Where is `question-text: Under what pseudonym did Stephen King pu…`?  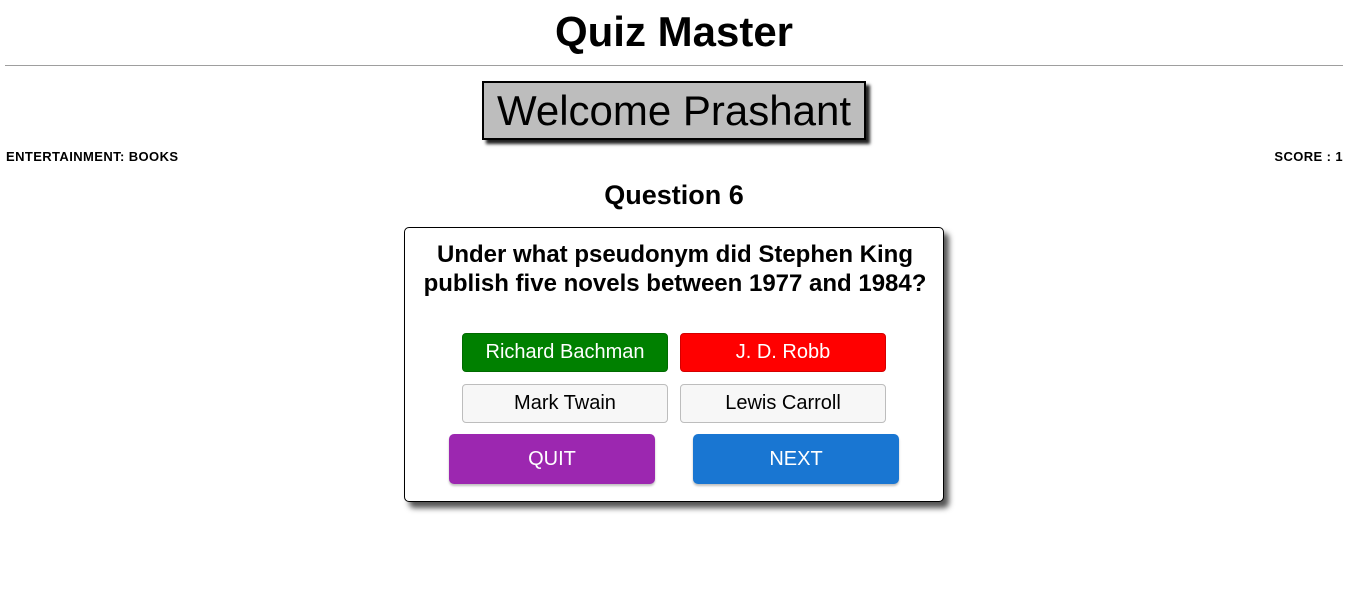
question-text: Under what pseudonym did Stephen King pu… is located at coordinates (675, 269).